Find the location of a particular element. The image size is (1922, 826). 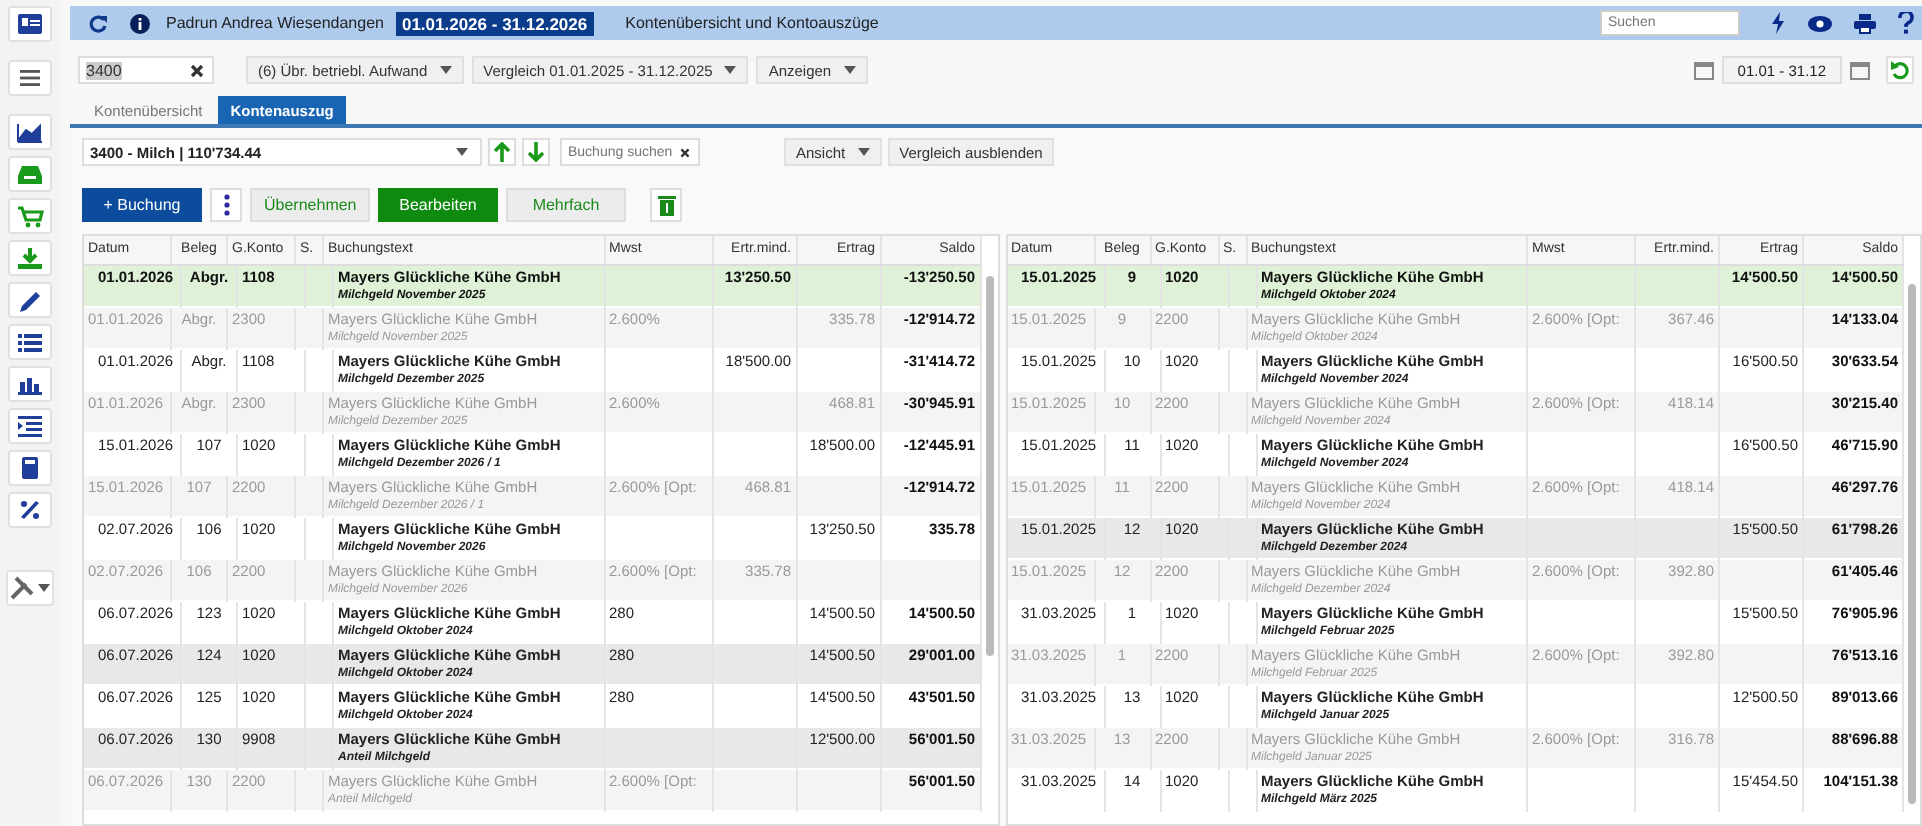

percent-icon is located at coordinates (30, 510).